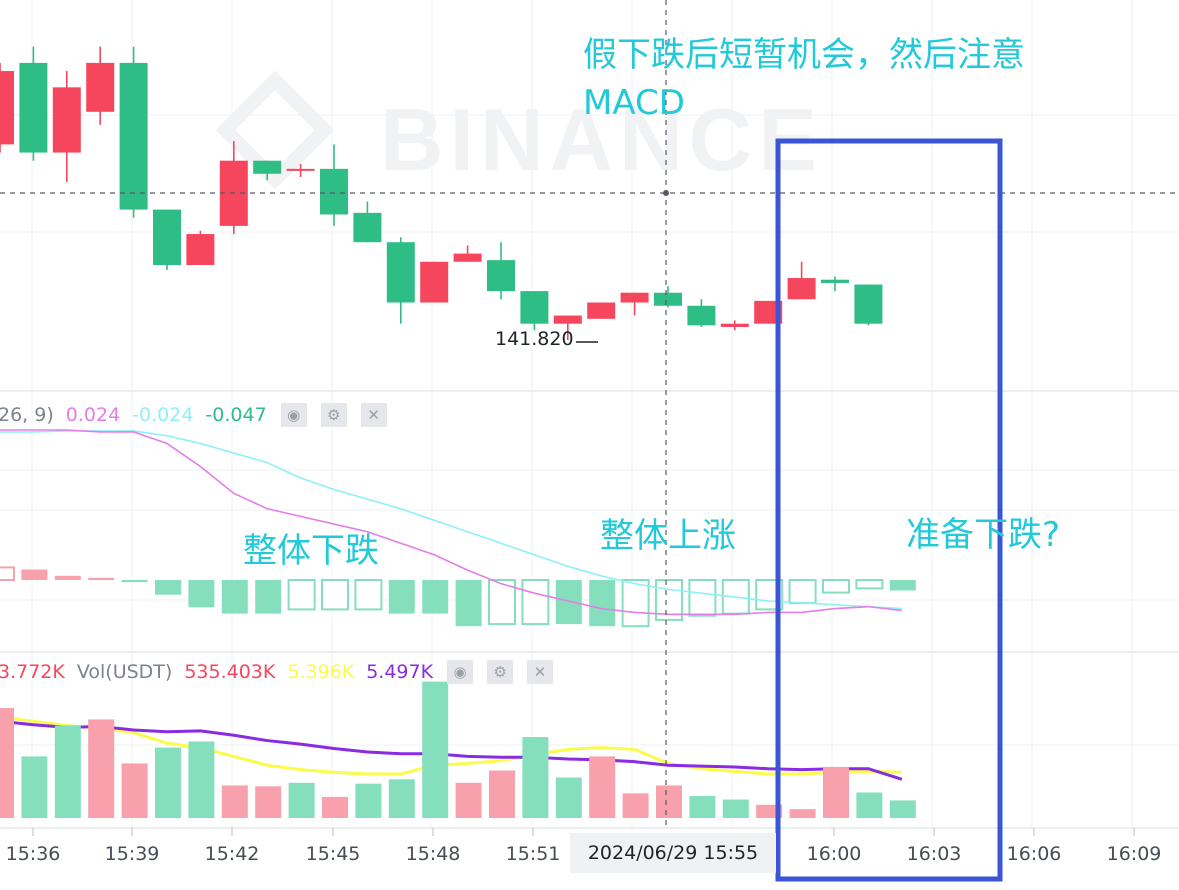 This screenshot has width=1179, height=890. I want to click on macd-dif-value: 0.024, so click(93, 415).